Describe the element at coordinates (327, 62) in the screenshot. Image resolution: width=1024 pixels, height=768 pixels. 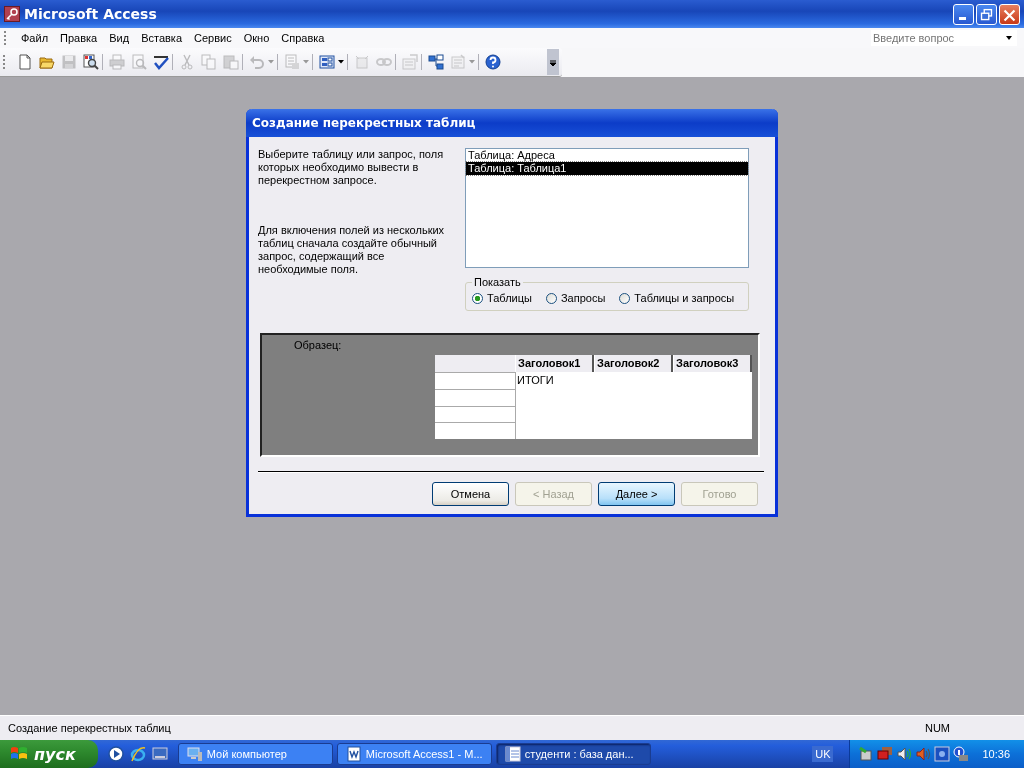
I see `forms-icon` at that location.